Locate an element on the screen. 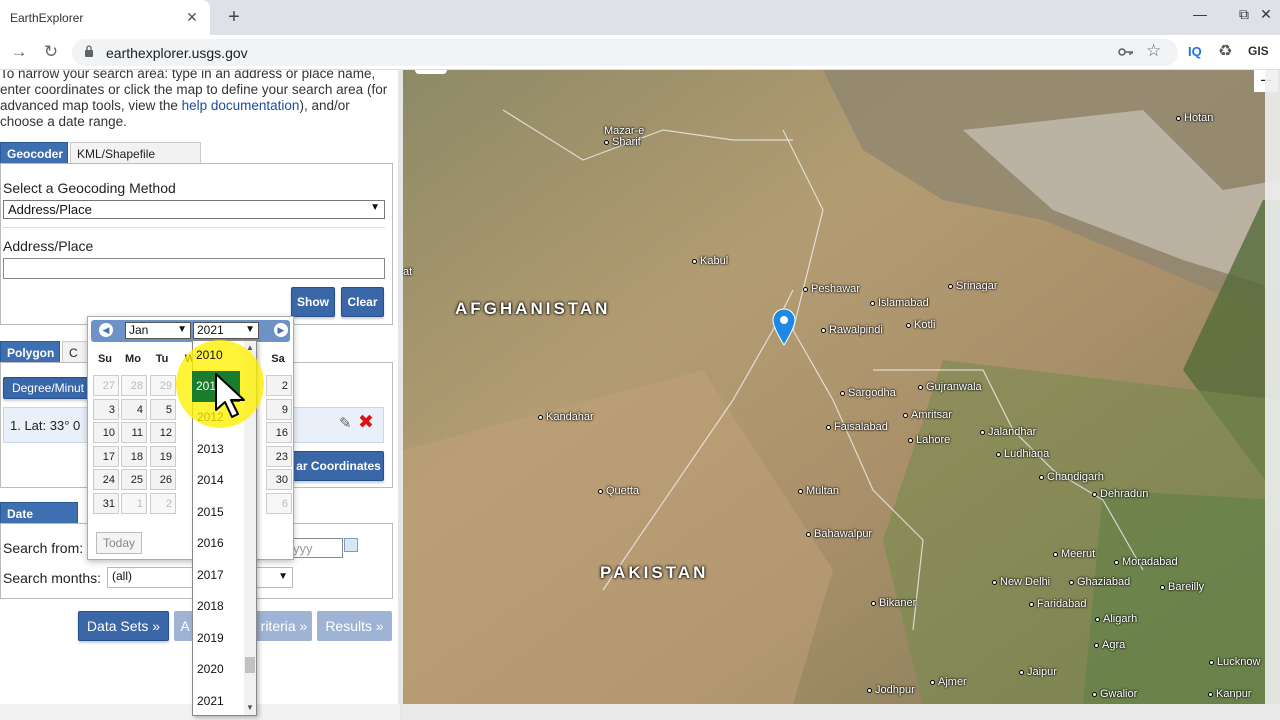 This screenshot has height=720, width=1280. place-label: Meerut is located at coordinates (1074, 554).